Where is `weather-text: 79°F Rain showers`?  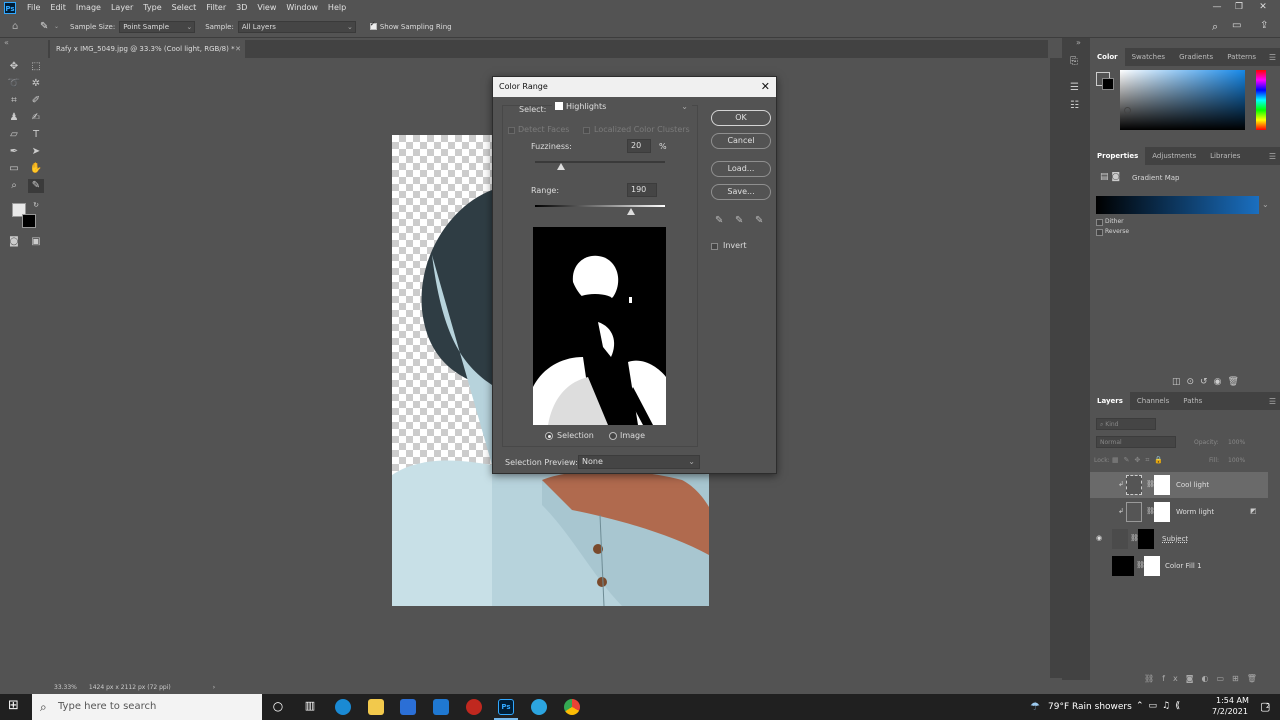
weather-text: 79°F Rain showers is located at coordinates (1090, 707).